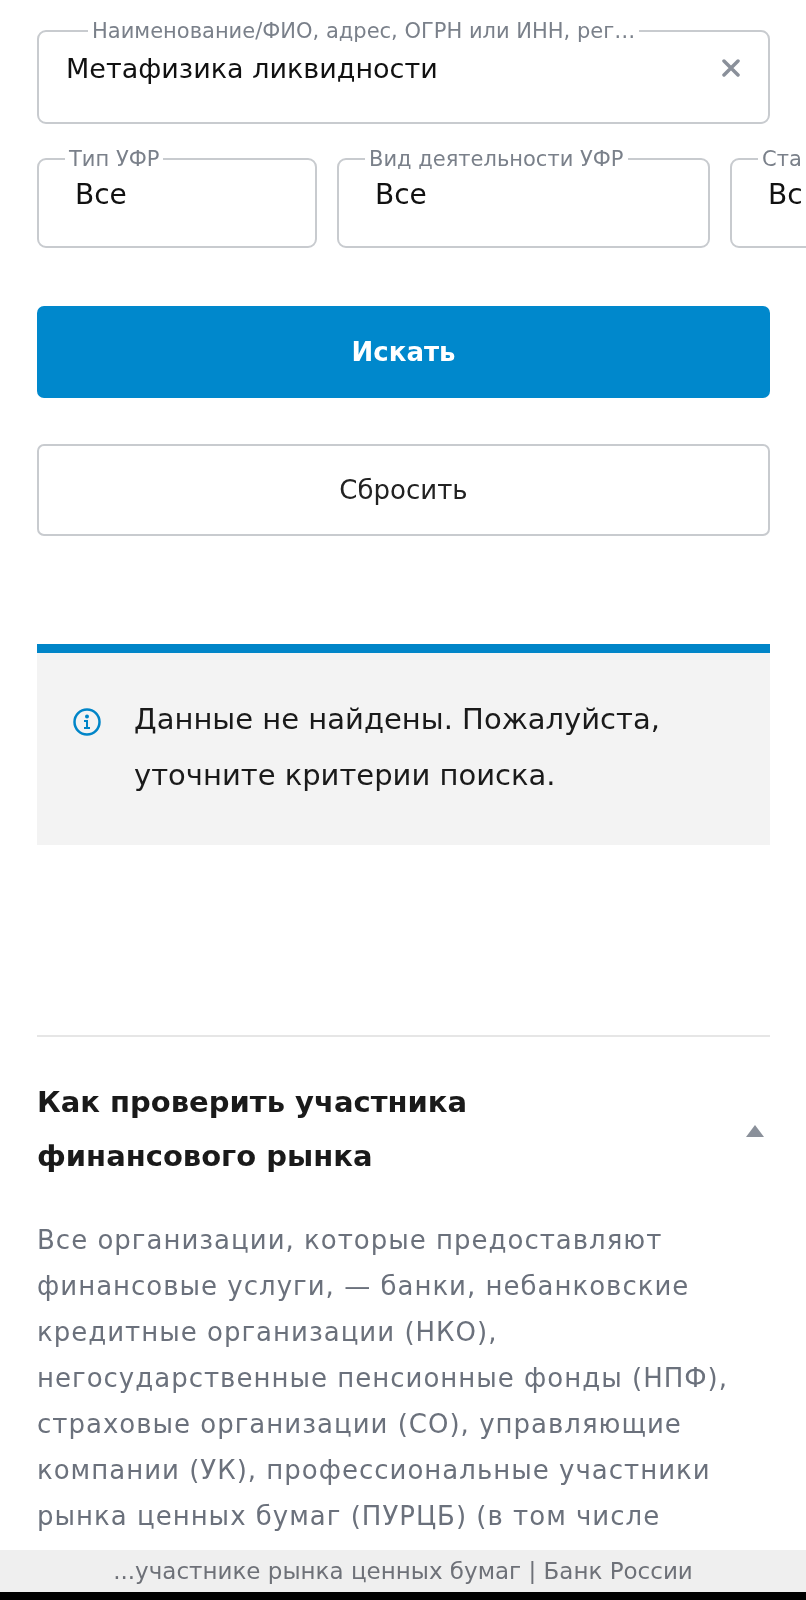 The width and height of the screenshot is (806, 1600). I want to click on filter-dropdown: Тип УФР Все, so click(177, 198).